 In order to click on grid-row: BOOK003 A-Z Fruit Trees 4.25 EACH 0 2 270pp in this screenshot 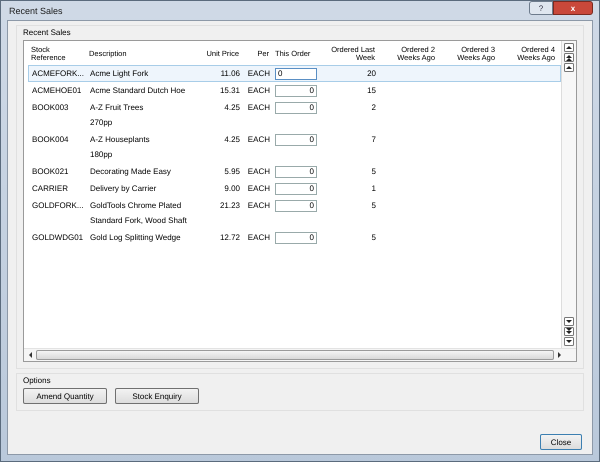, I will do `click(294, 115)`.